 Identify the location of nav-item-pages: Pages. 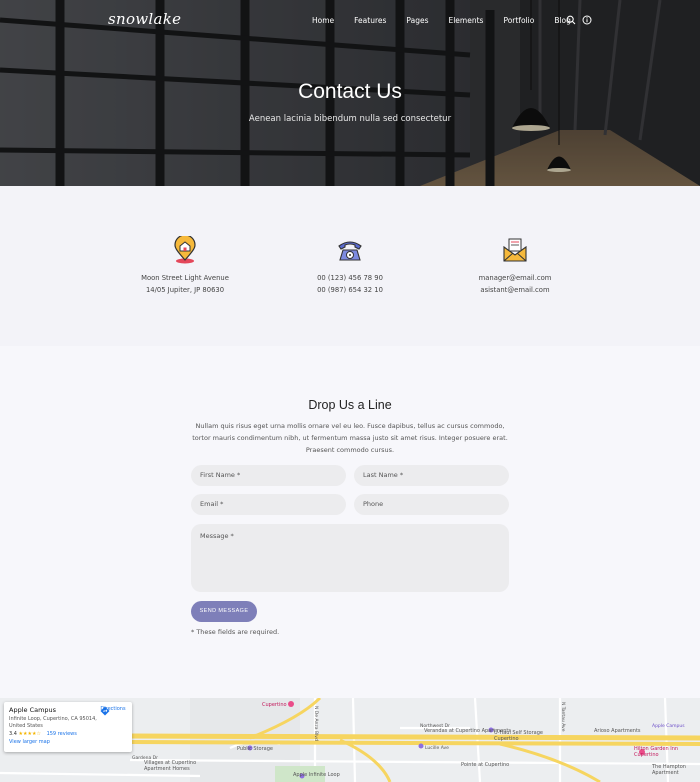
(417, 20).